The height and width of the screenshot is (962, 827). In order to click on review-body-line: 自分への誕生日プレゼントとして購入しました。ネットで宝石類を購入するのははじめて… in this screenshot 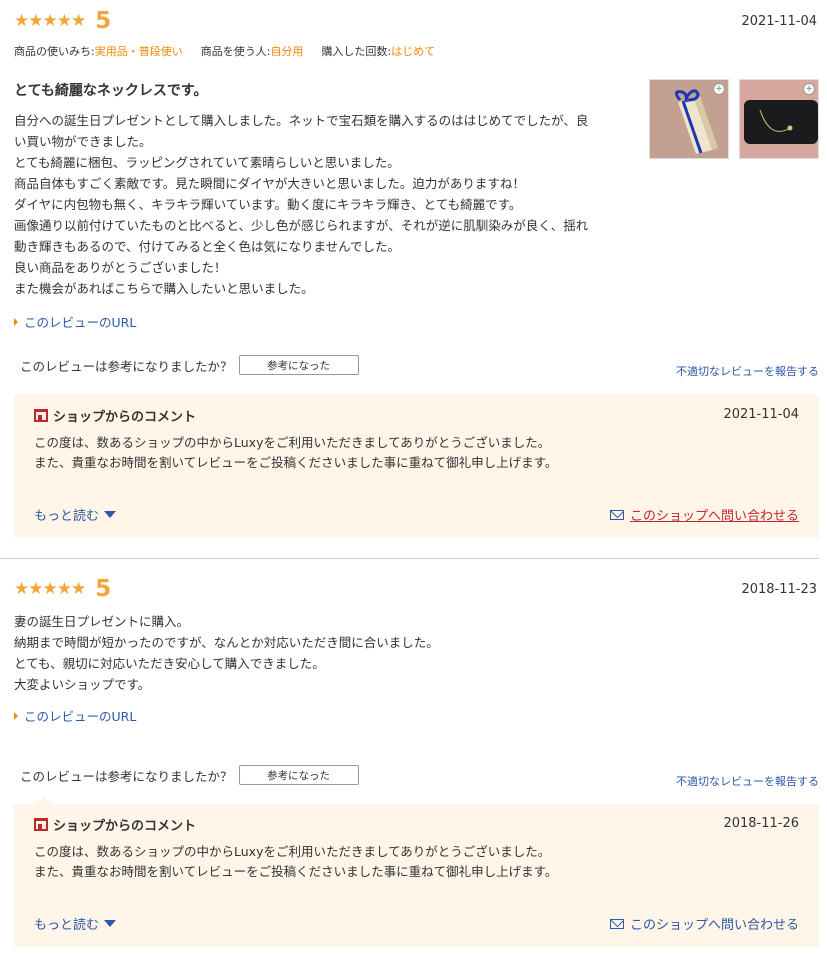, I will do `click(301, 120)`.